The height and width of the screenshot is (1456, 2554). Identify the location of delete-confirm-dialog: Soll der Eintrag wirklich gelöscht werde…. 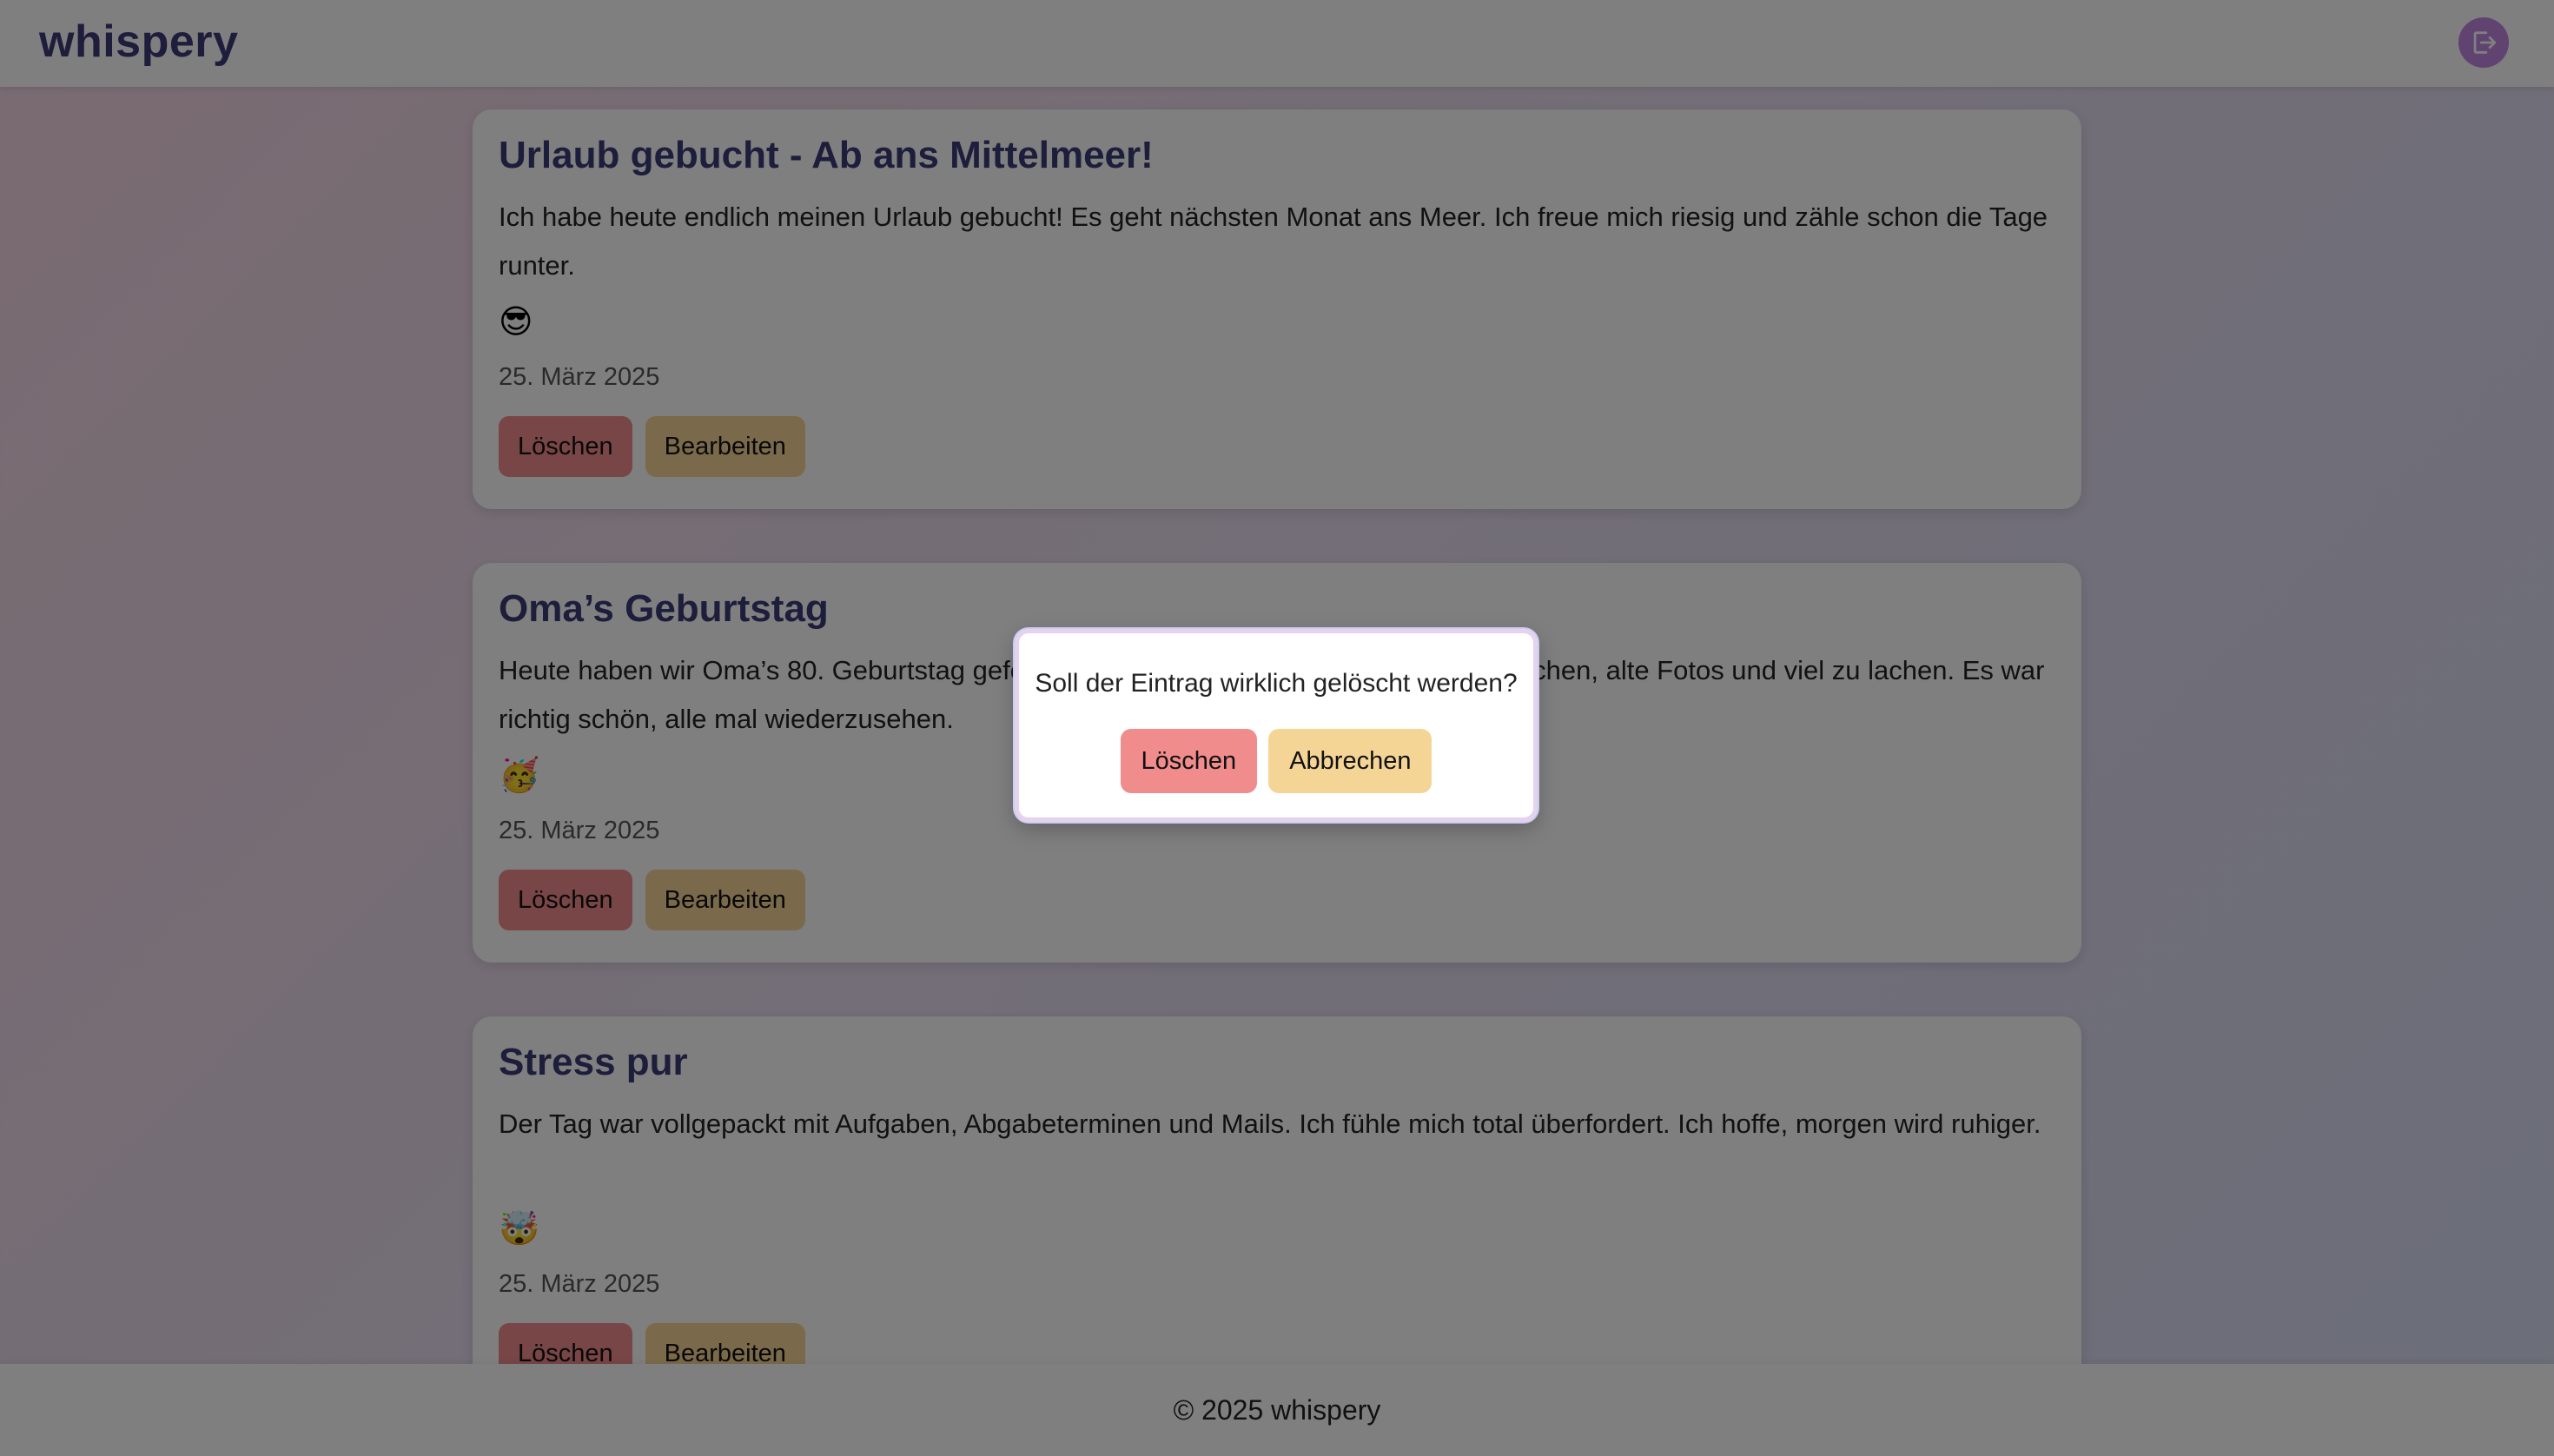
(1277, 725).